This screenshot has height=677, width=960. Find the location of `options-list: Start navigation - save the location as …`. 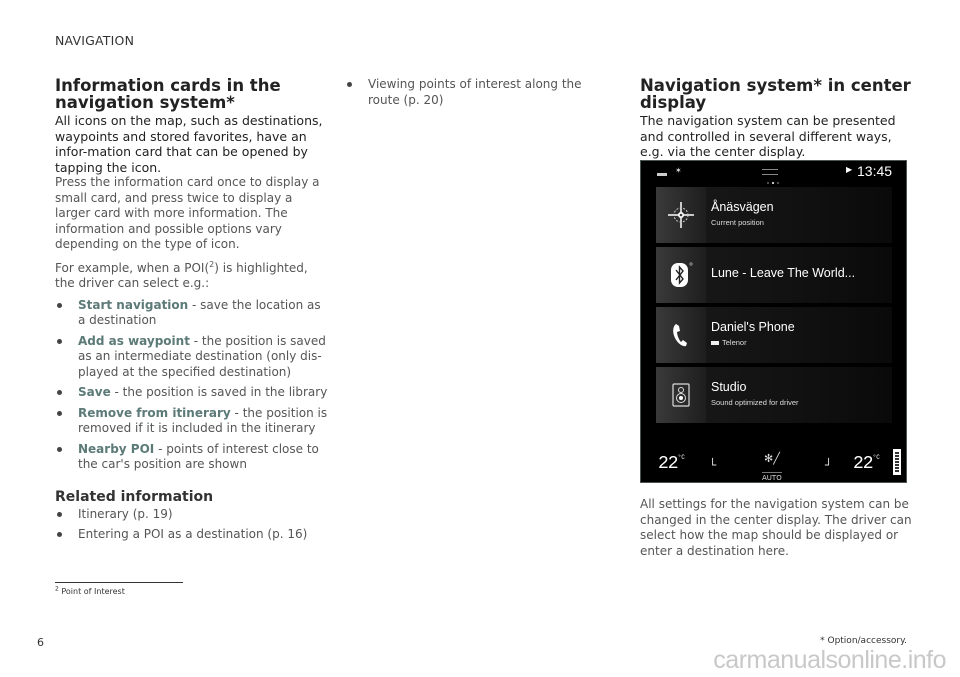

options-list: Start navigation - save the location as … is located at coordinates (192, 385).